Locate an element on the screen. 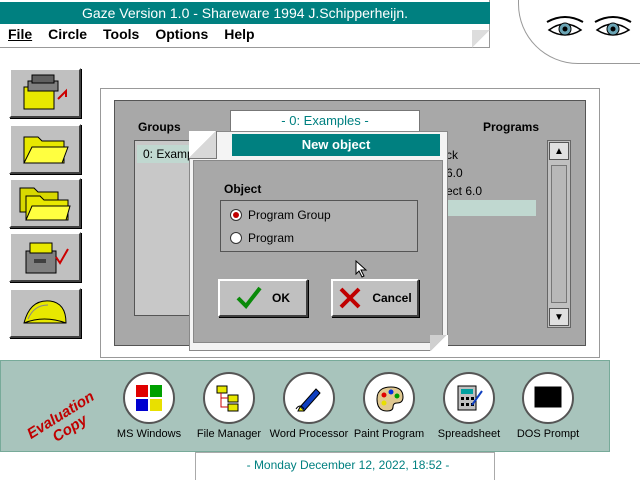 The image size is (640, 480). palette-icon is located at coordinates (390, 399).